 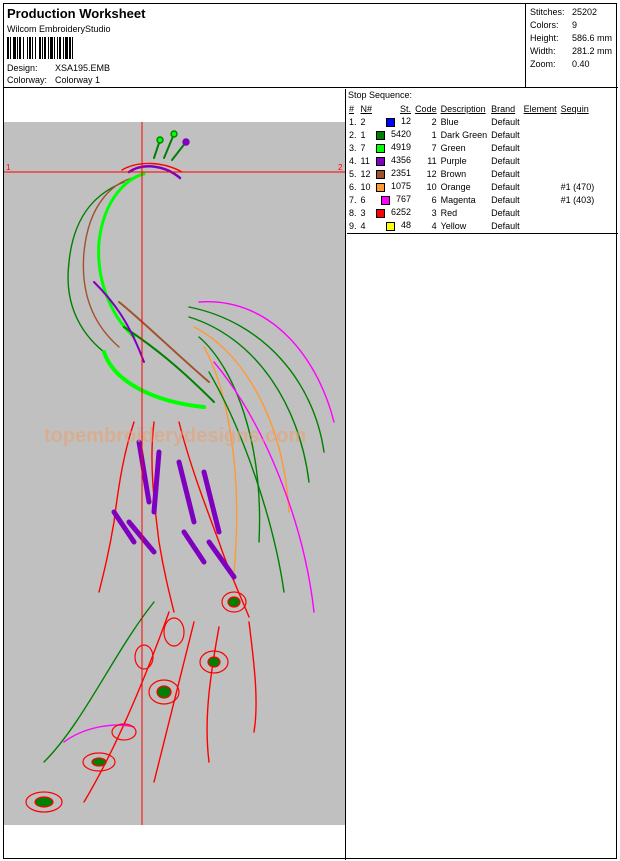 I want to click on colorway-value: Colorway 1, so click(x=78, y=80).